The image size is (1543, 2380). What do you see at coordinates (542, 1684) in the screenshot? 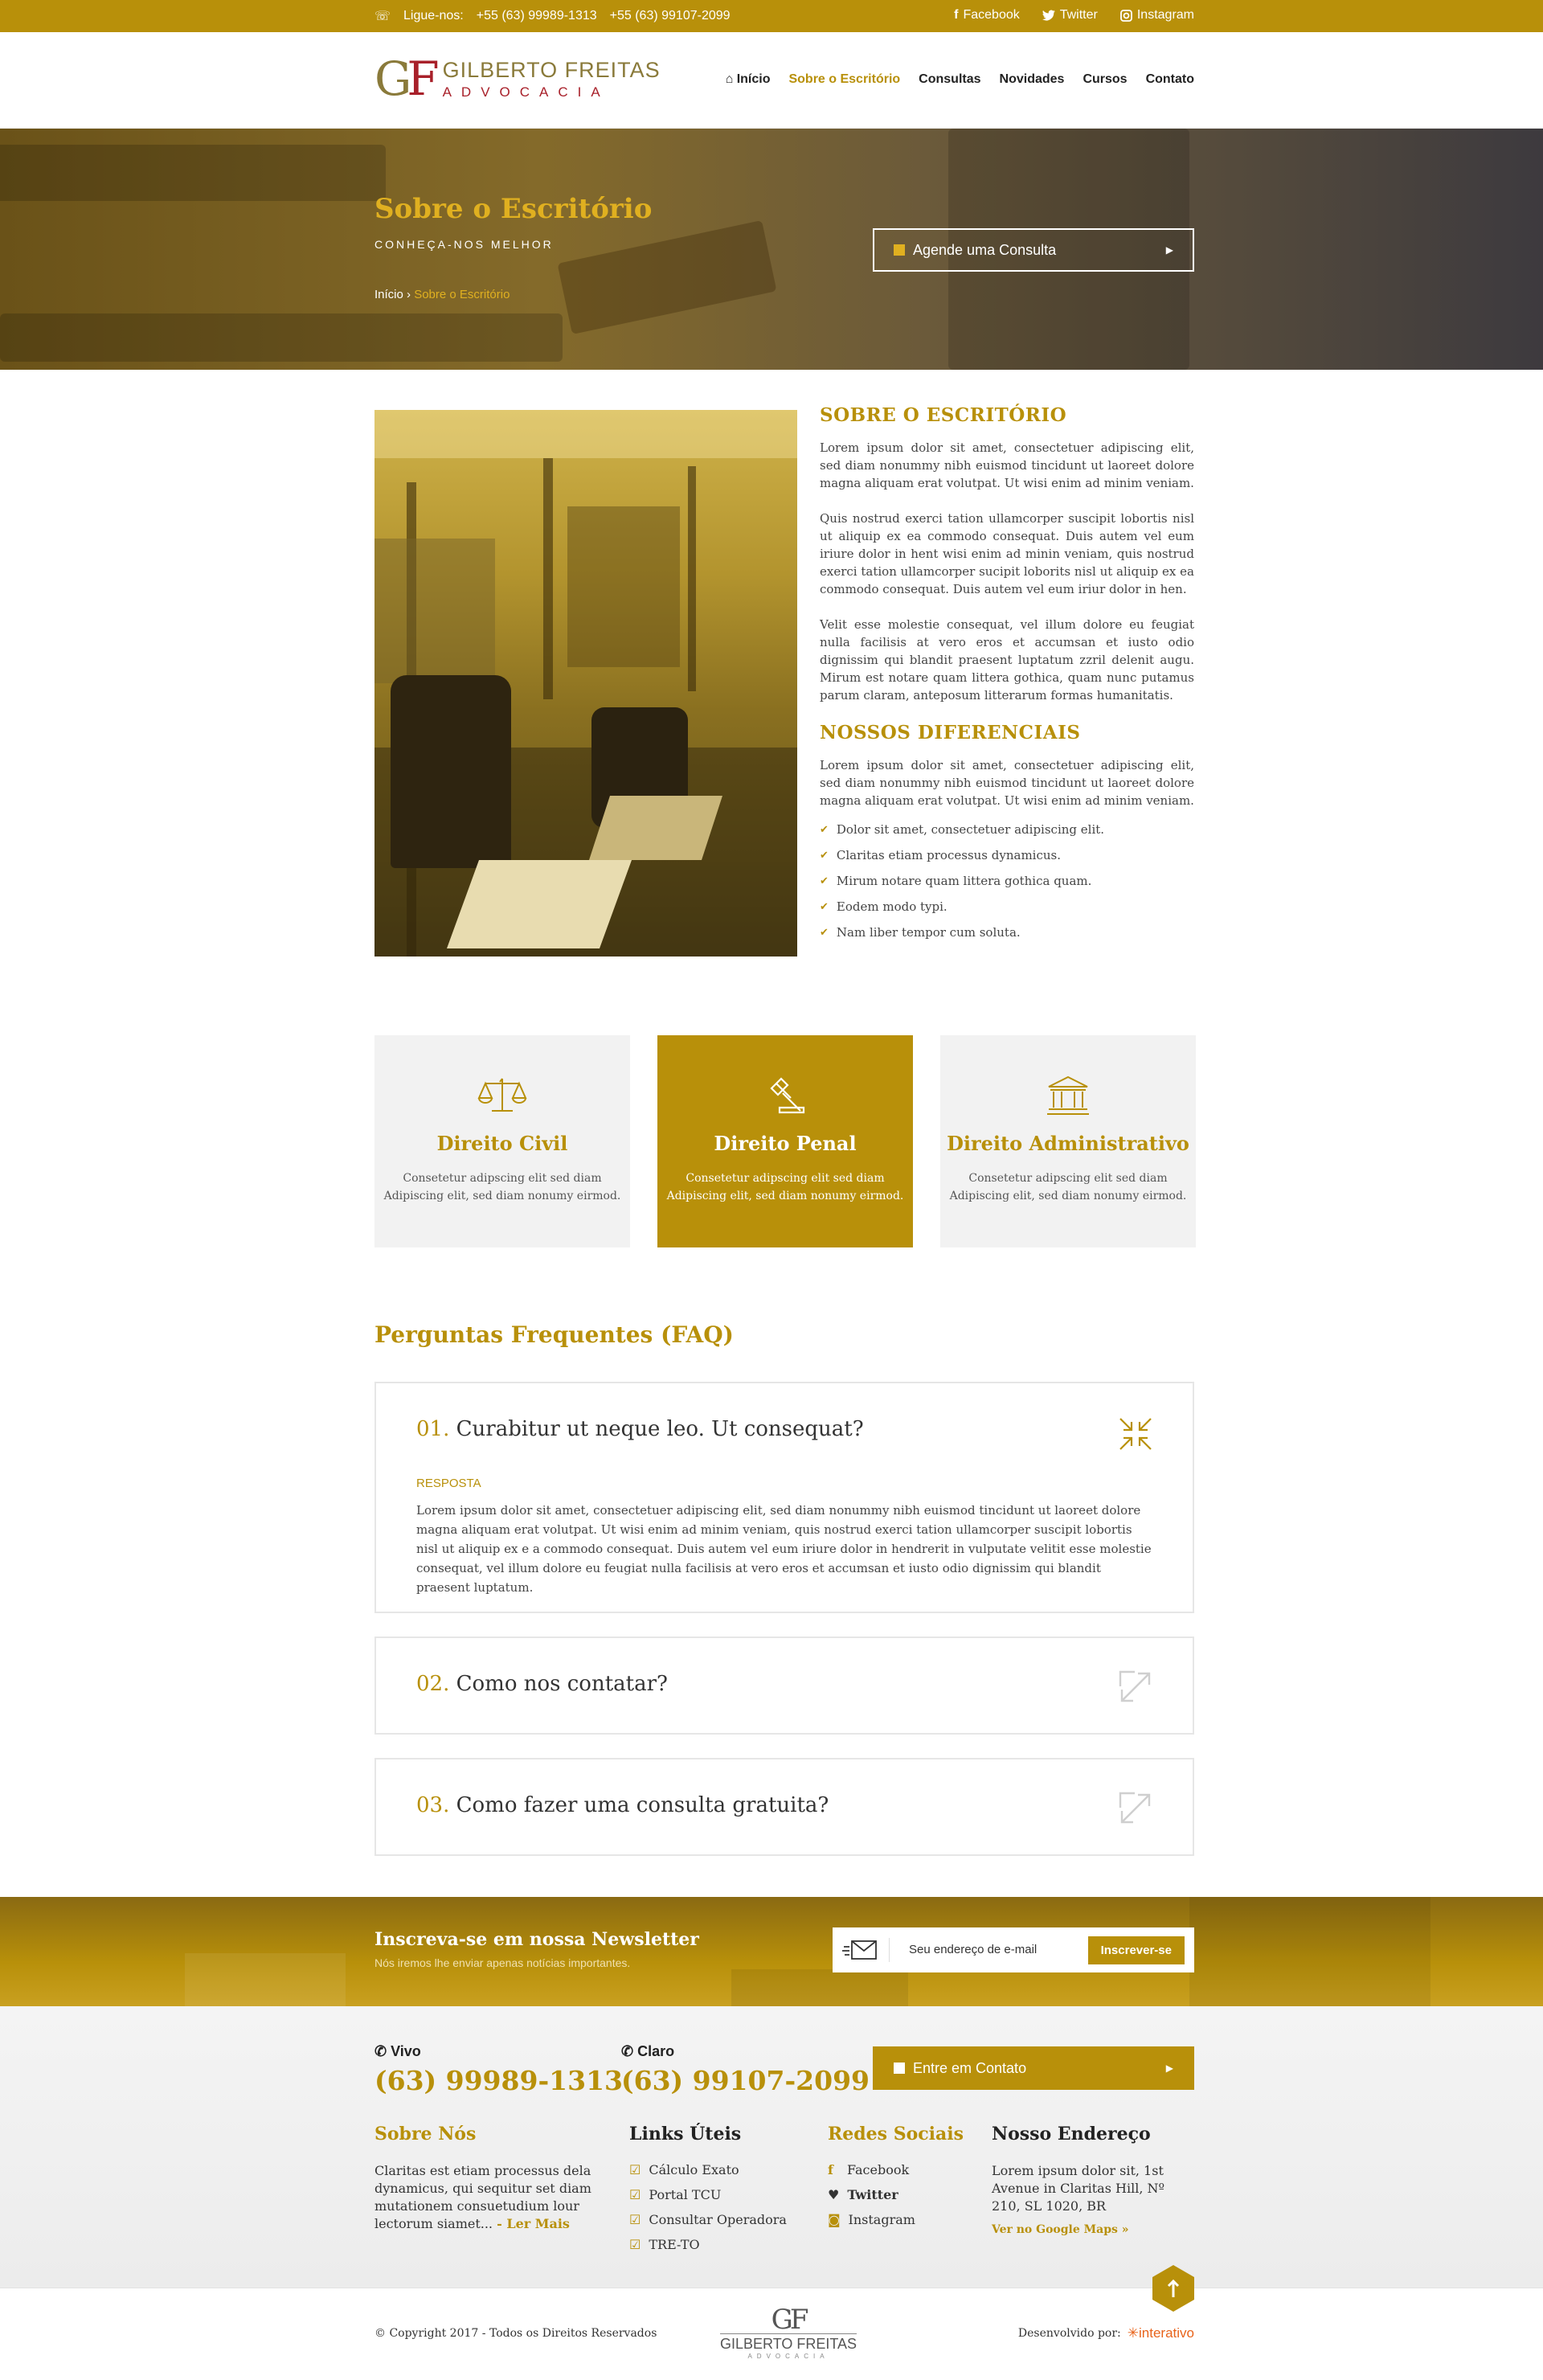
I see `faq-question: 02. Como nos contatar?` at bounding box center [542, 1684].